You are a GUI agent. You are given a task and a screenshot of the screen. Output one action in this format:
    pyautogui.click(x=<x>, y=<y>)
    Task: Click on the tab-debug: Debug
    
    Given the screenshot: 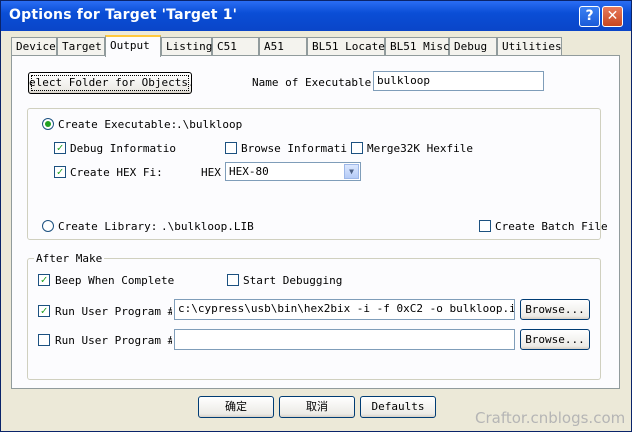 What is the action you would take?
    pyautogui.click(x=473, y=46)
    